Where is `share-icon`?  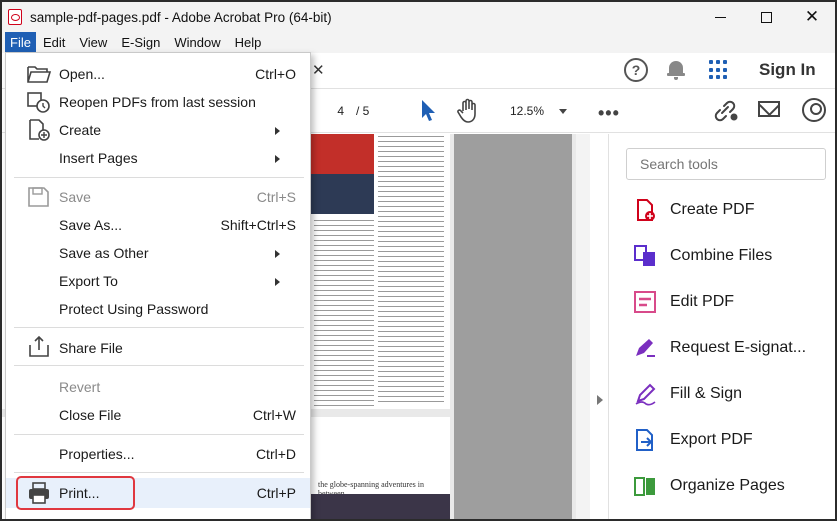 share-icon is located at coordinates (39, 346).